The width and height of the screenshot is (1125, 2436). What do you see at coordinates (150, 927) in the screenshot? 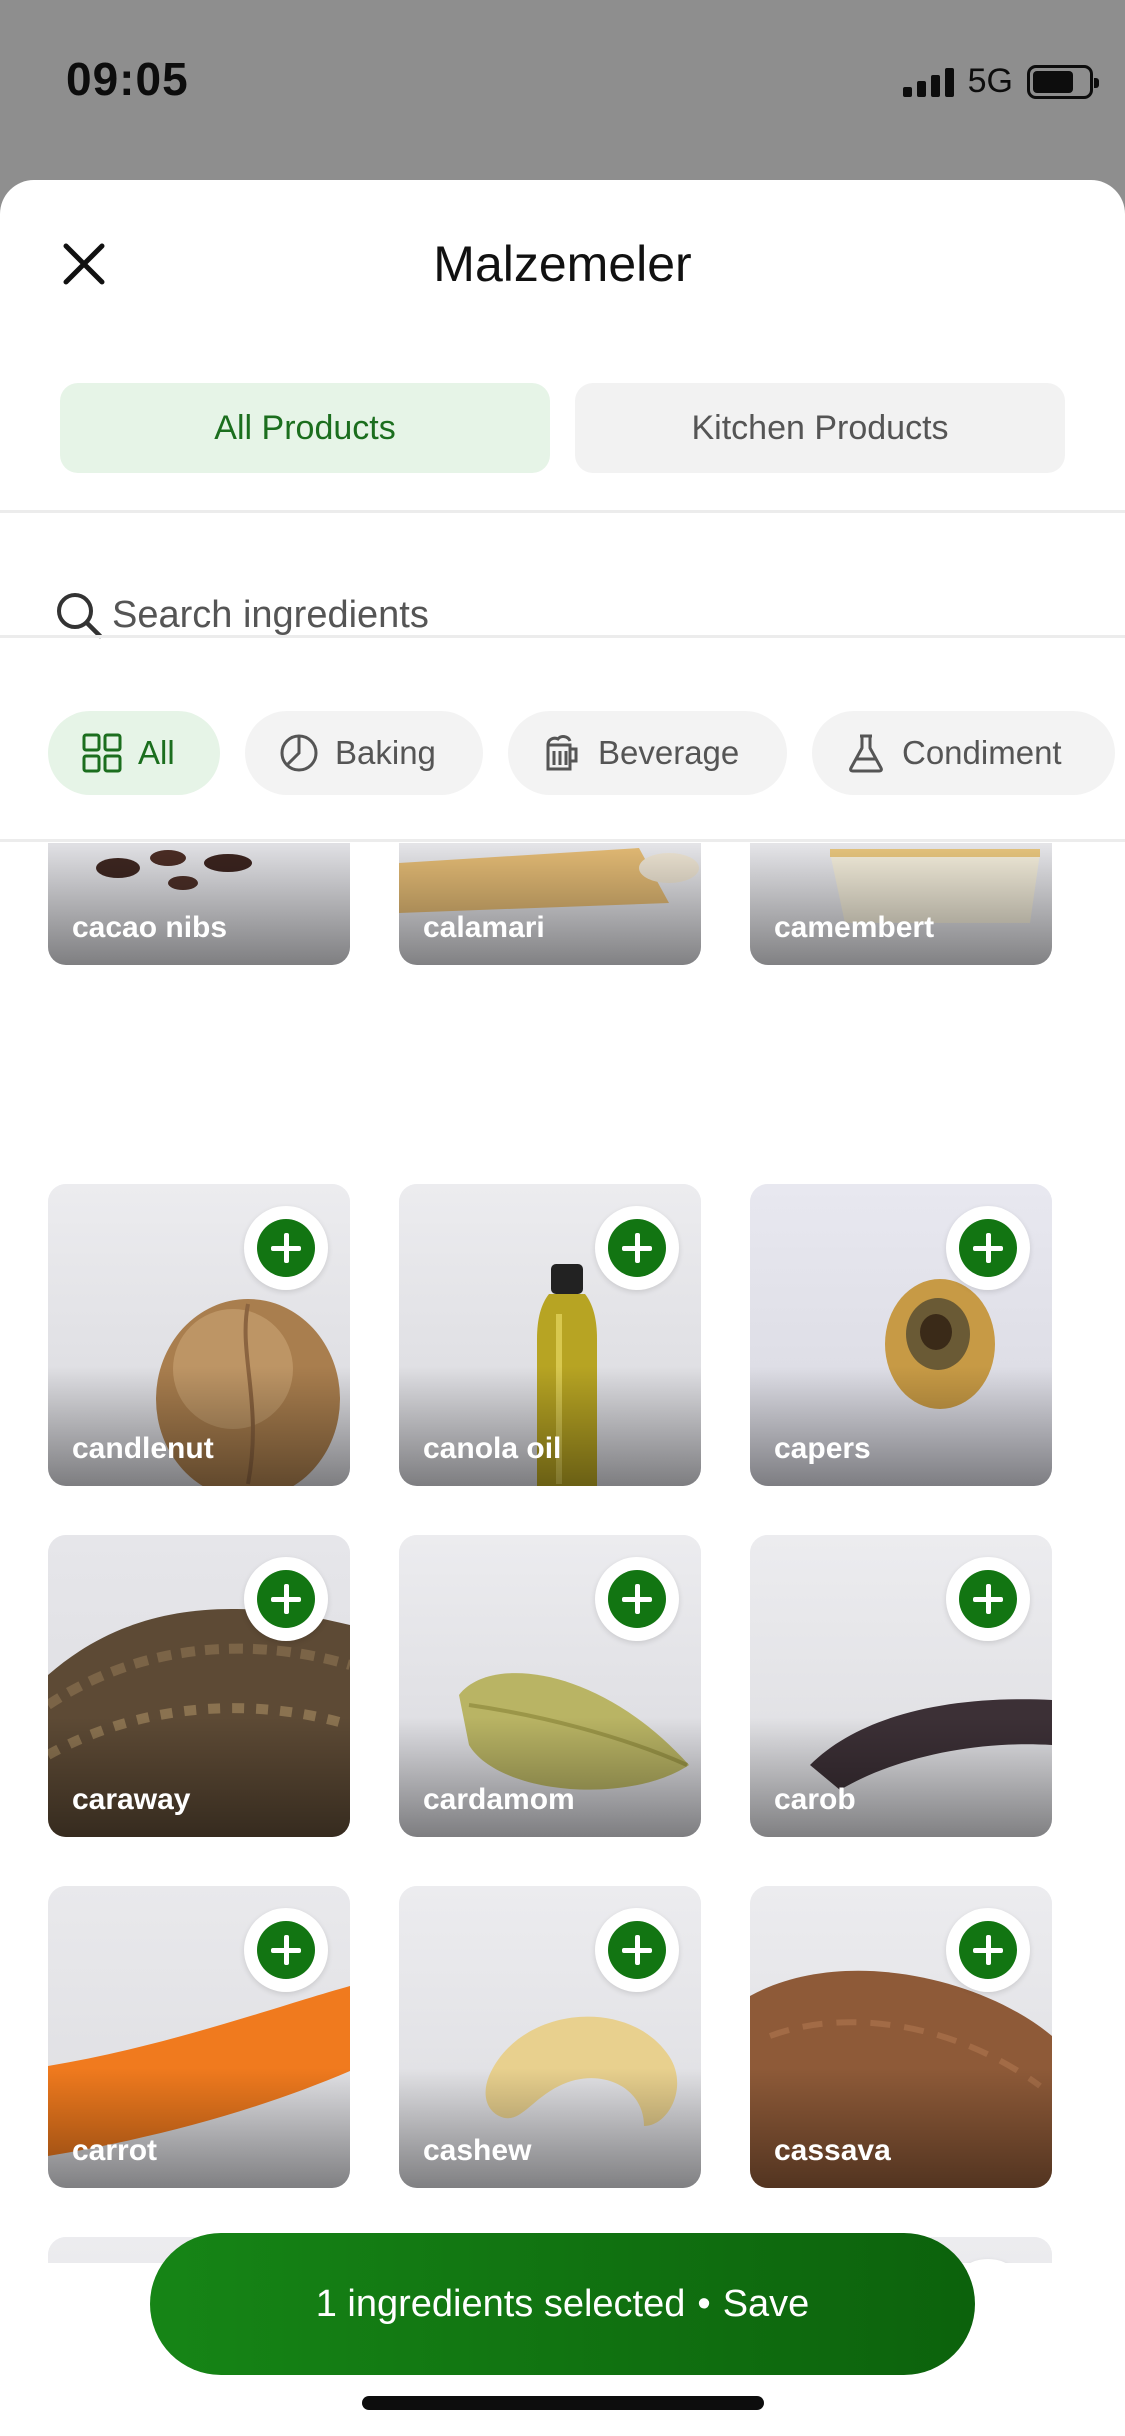
I see `ingredient-label: cacao nibs` at bounding box center [150, 927].